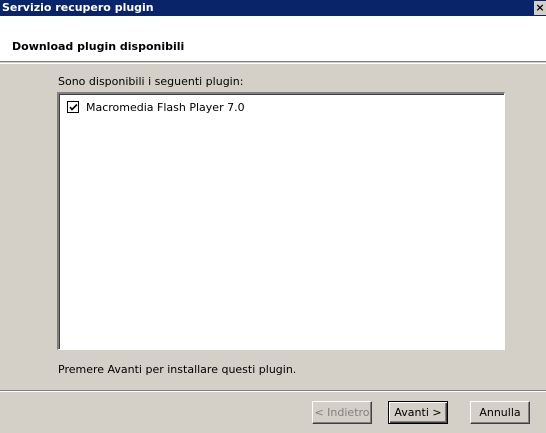 This screenshot has width=546, height=433. I want to click on list-item: Macromedia Flash Player 7.0, so click(156, 107).